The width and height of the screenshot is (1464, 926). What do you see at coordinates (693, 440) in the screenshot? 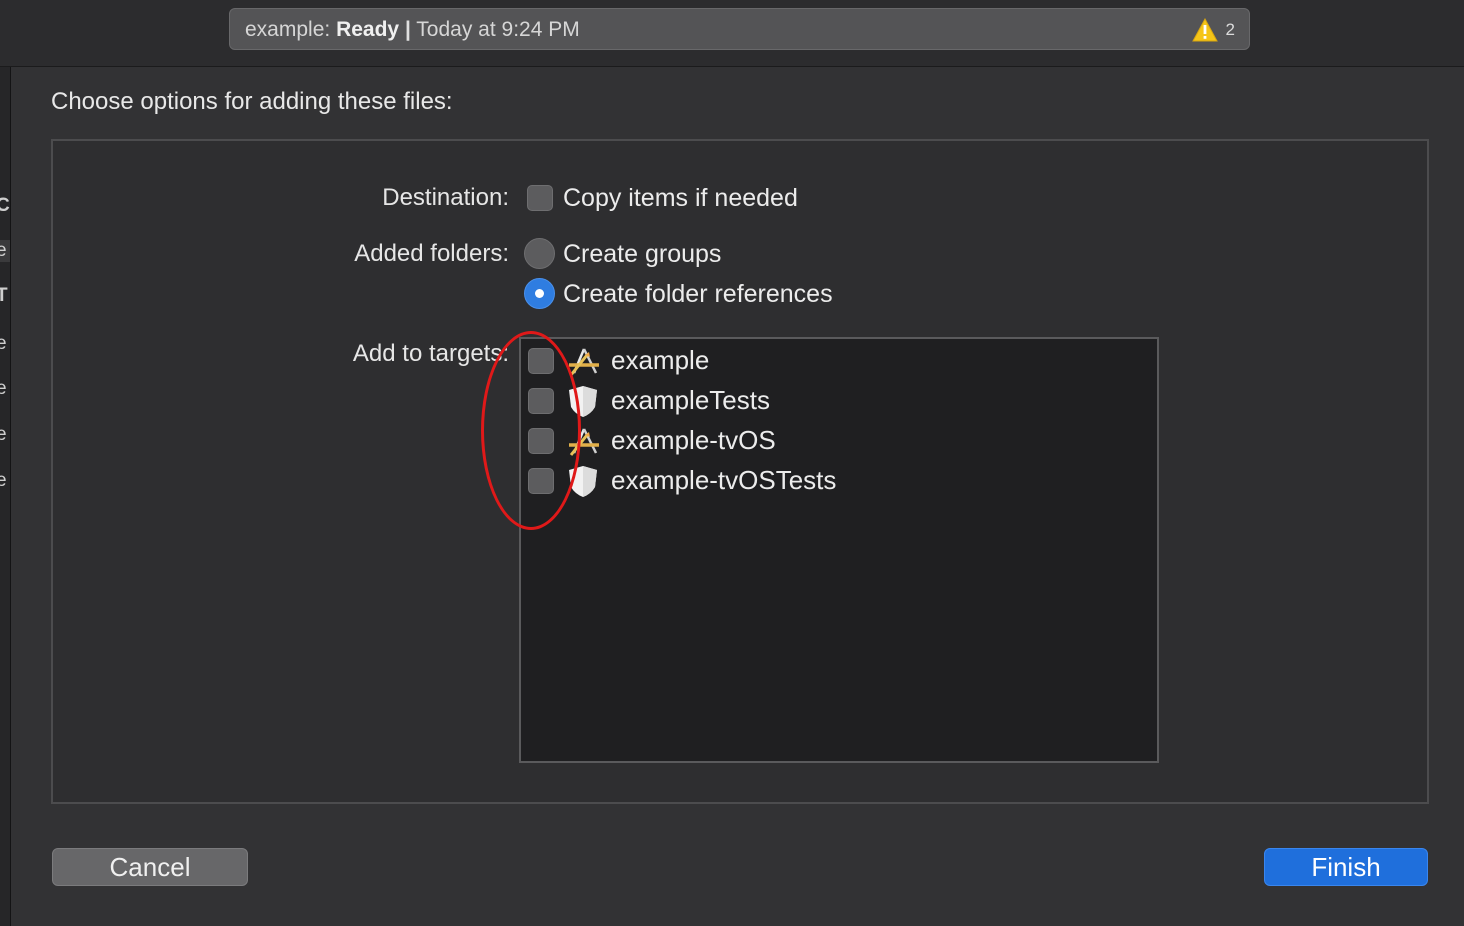
I see `target-name: example-tvOS` at bounding box center [693, 440].